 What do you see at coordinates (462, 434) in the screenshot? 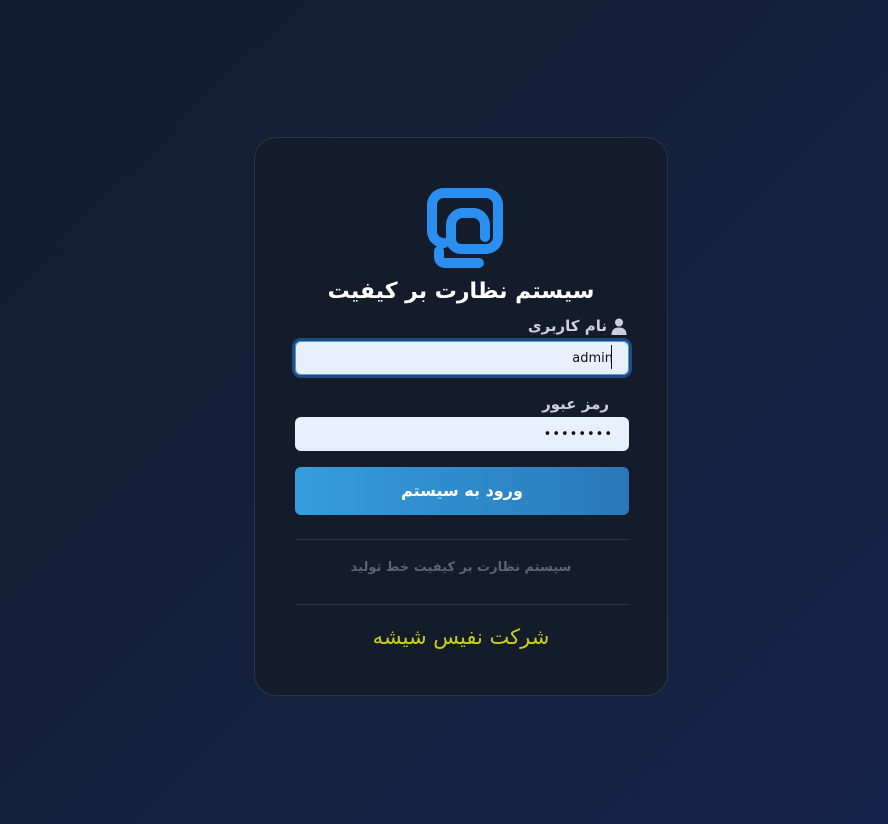
I see `password-input` at bounding box center [462, 434].